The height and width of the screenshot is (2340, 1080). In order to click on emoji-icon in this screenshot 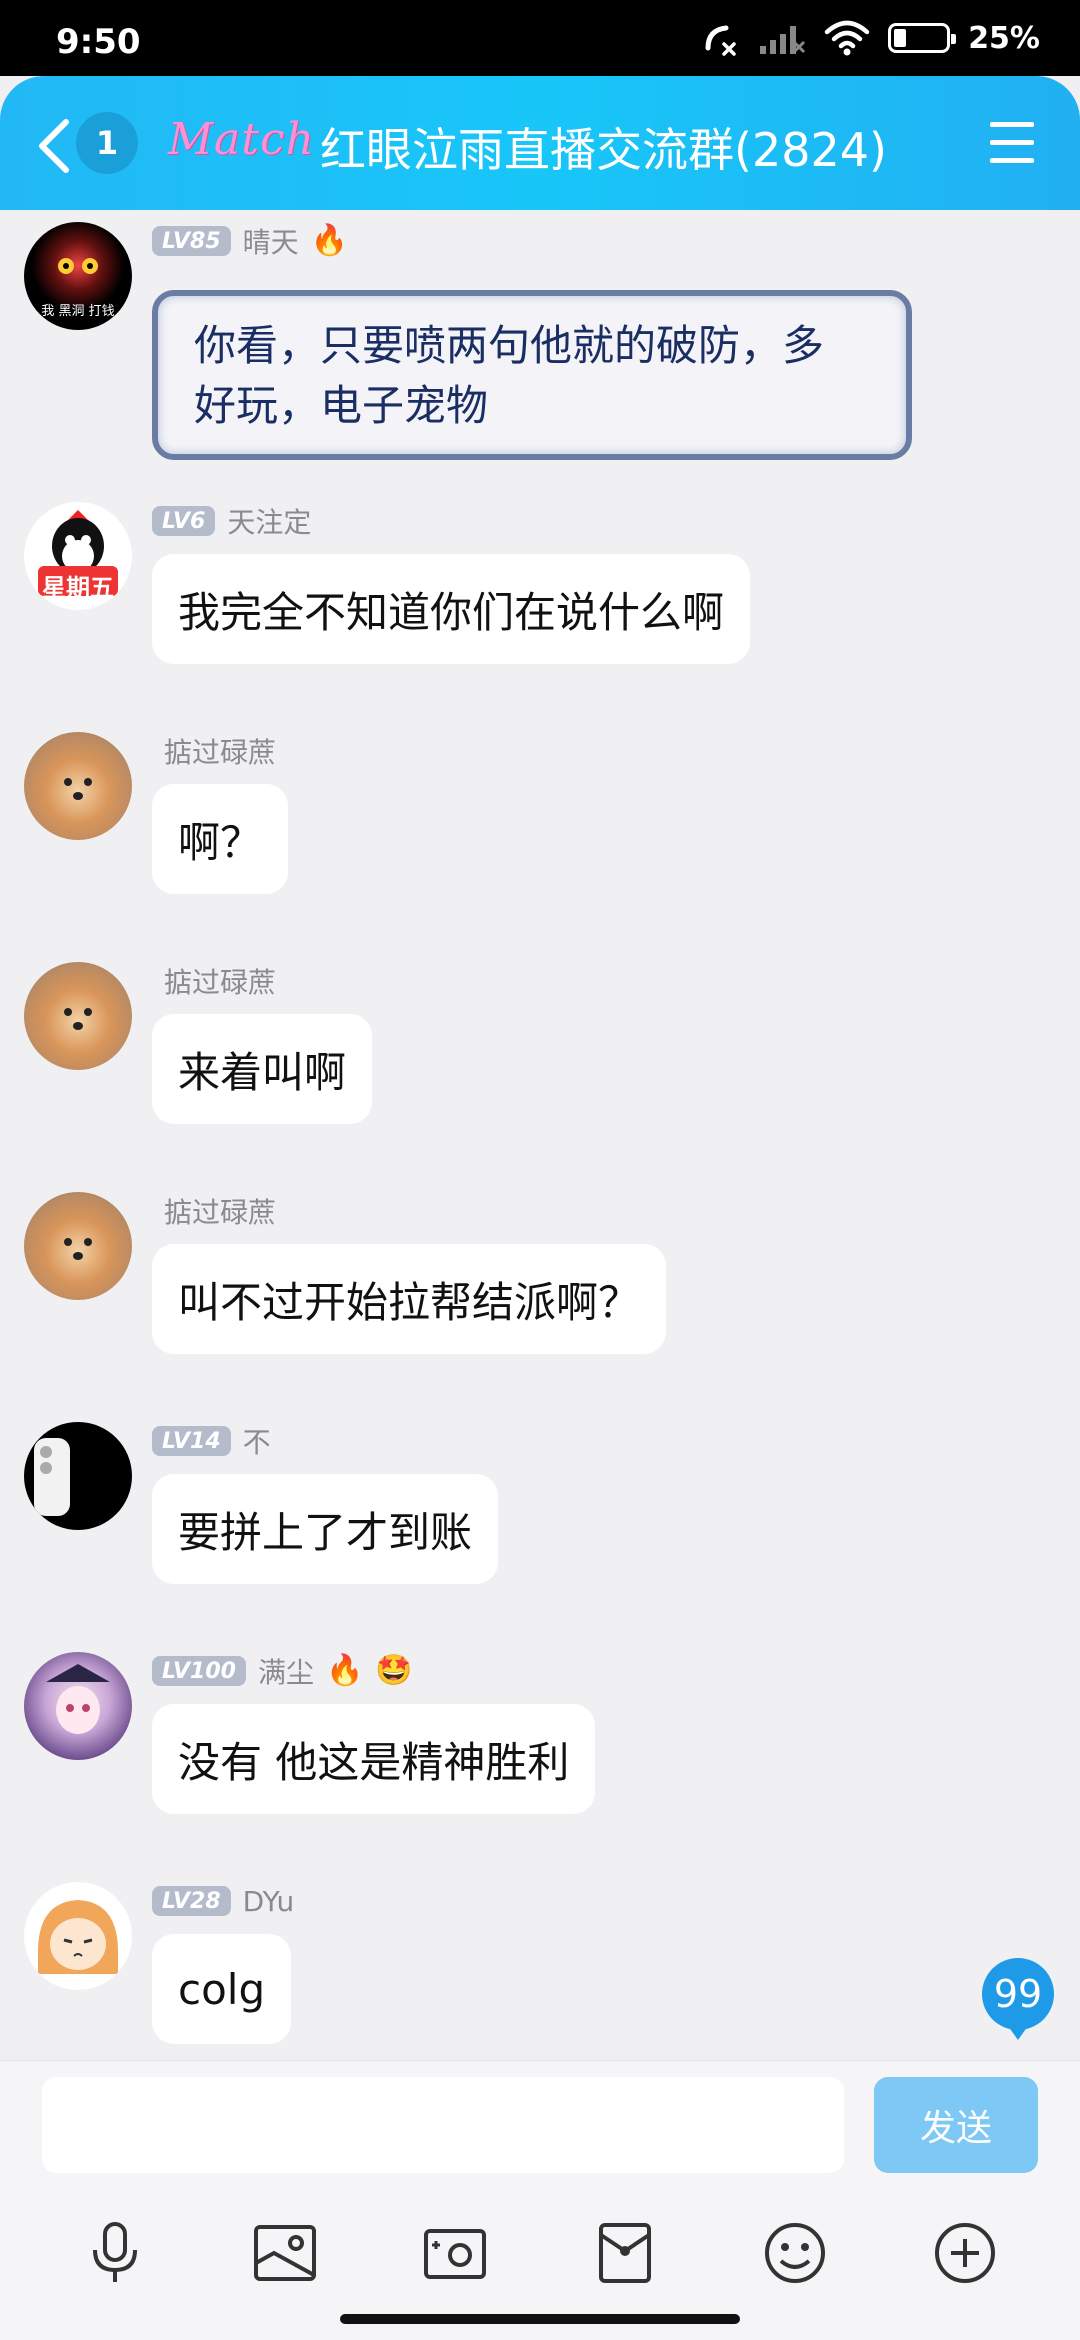, I will do `click(795, 2253)`.